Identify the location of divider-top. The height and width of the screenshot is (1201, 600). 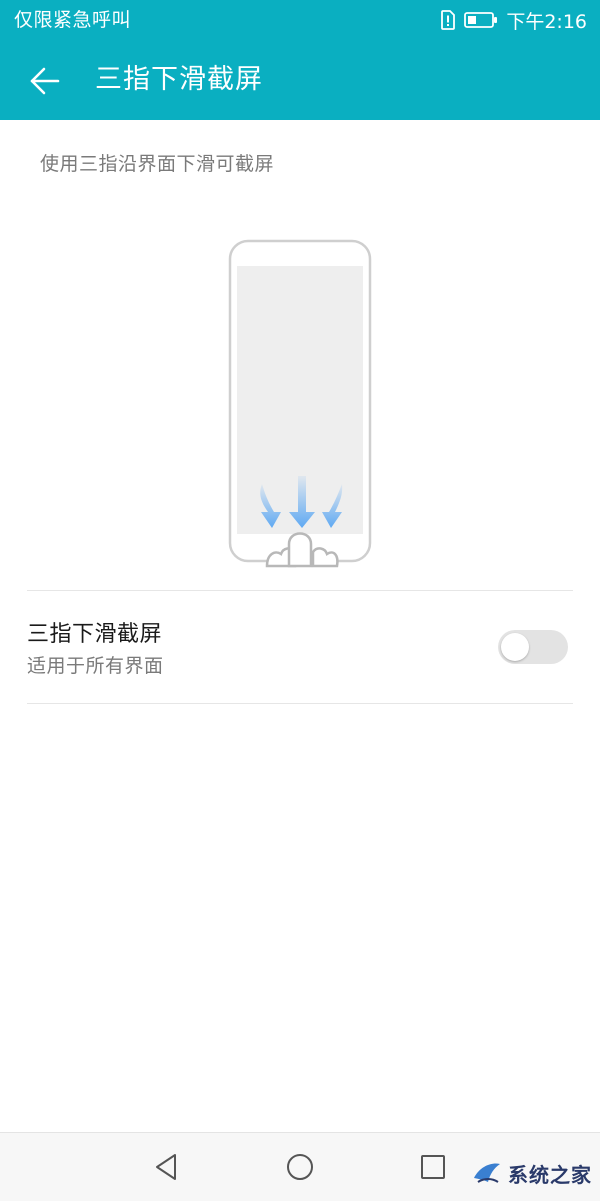
(300, 590).